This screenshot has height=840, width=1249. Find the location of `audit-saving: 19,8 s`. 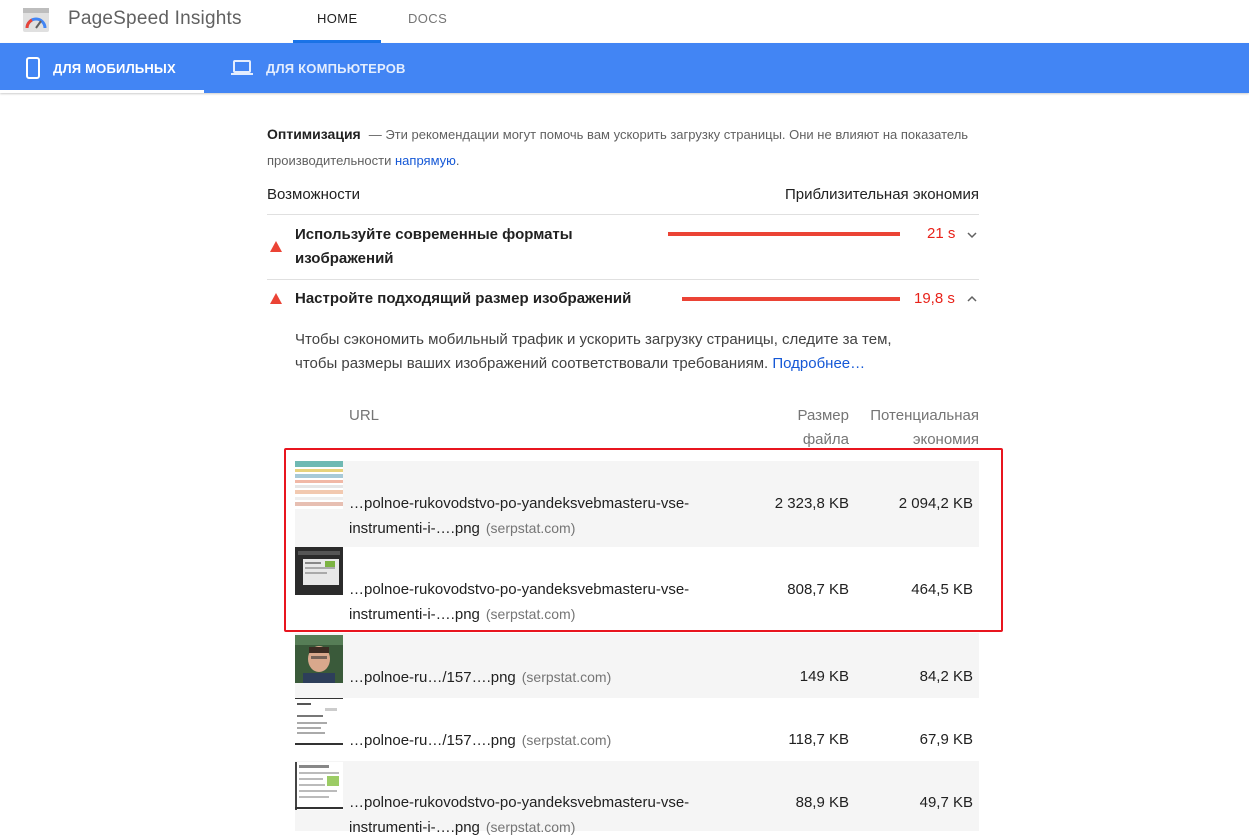

audit-saving: 19,8 s is located at coordinates (934, 298).